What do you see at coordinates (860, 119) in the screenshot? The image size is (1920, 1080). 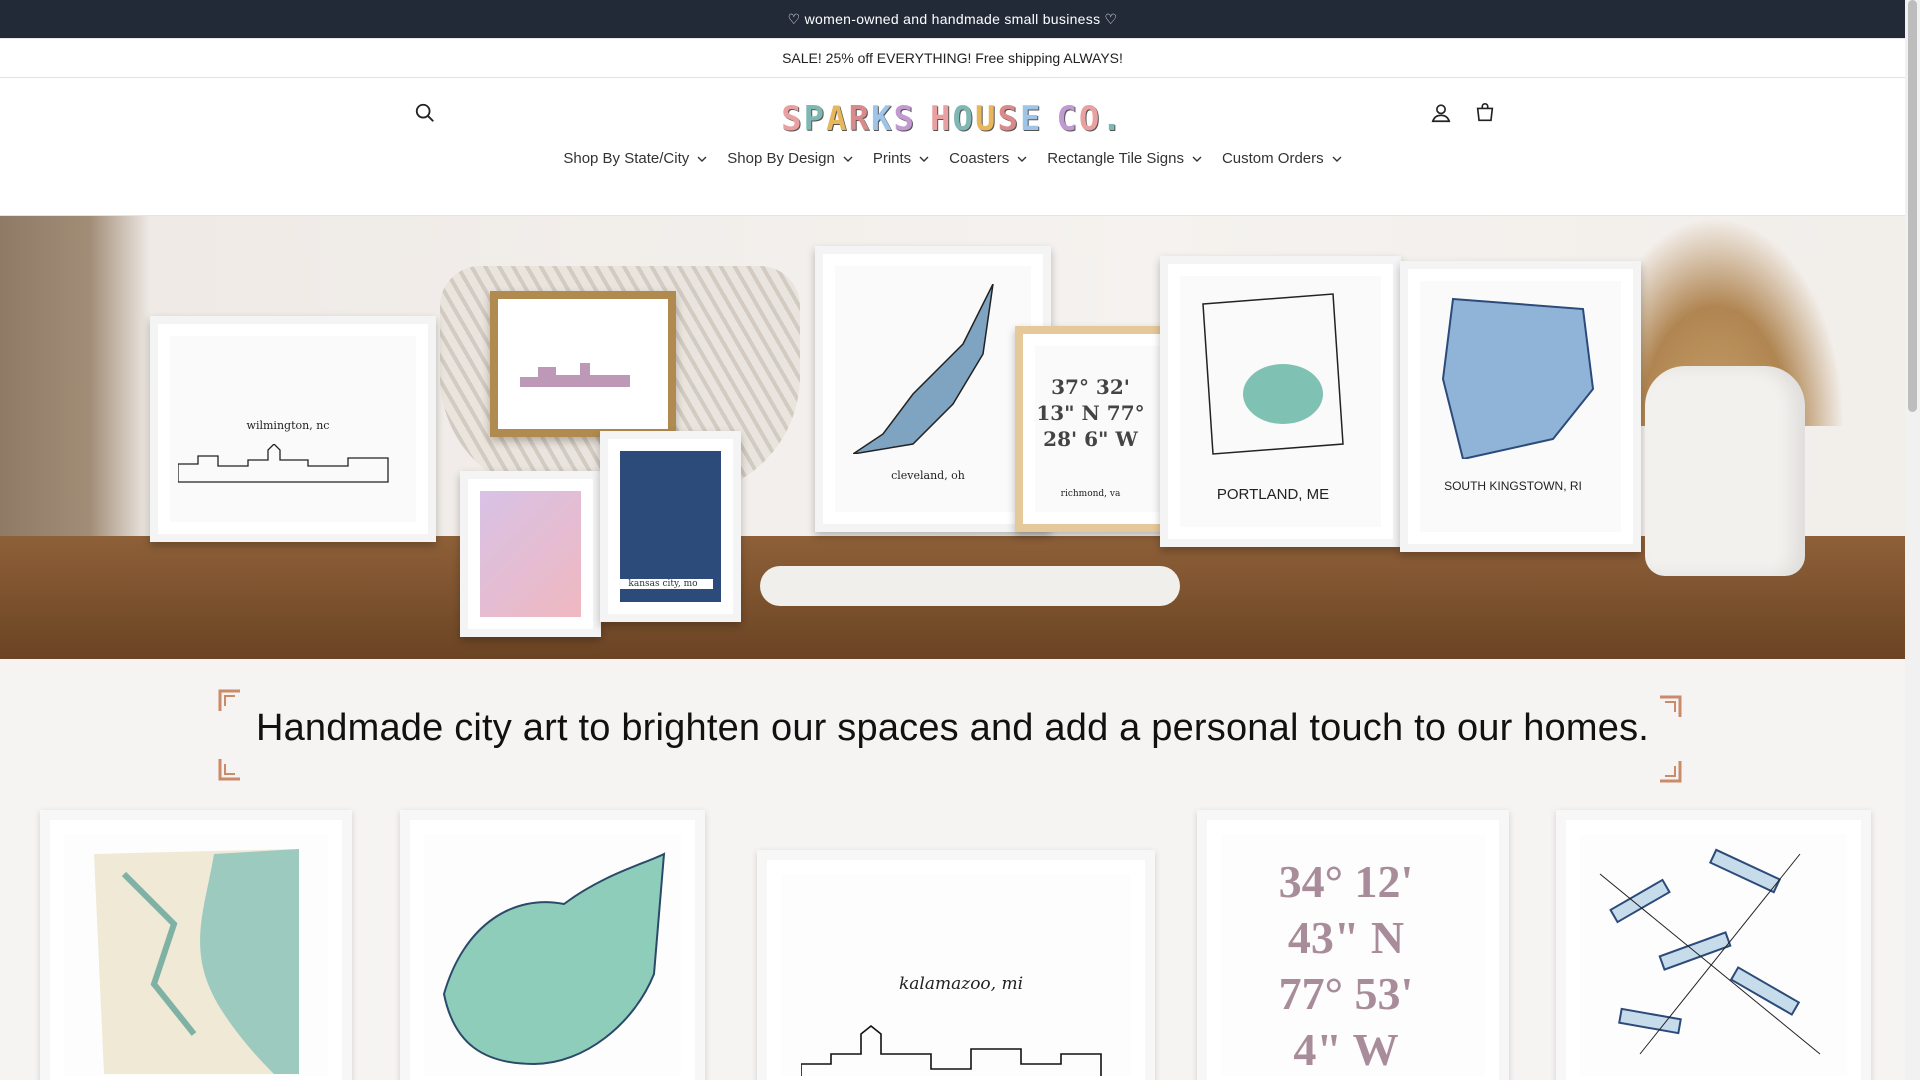 I see `logo-letter: R` at bounding box center [860, 119].